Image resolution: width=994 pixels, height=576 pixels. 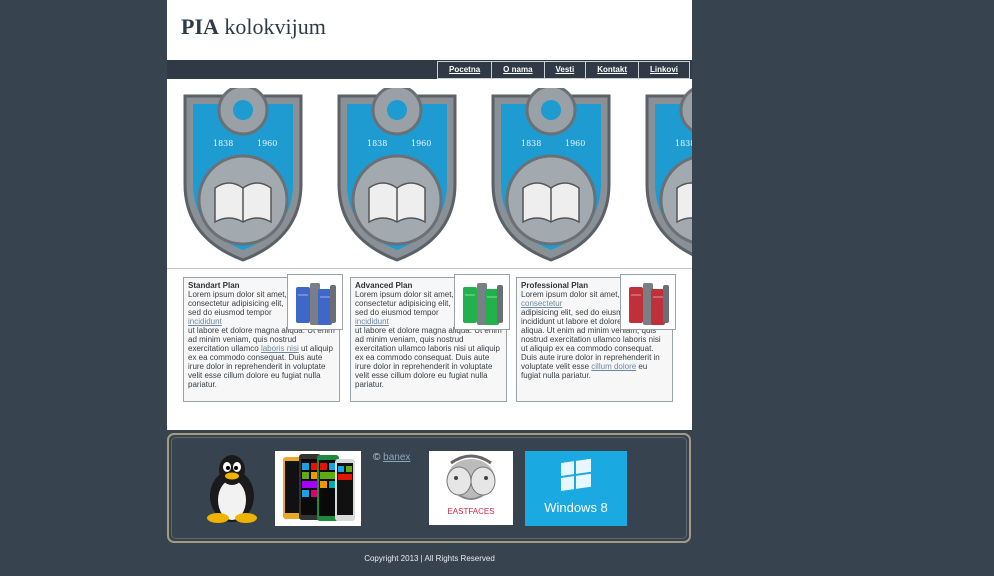 I want to click on copyright-text: Copyright 2013 | All Rights Reserved, so click(x=429, y=558).